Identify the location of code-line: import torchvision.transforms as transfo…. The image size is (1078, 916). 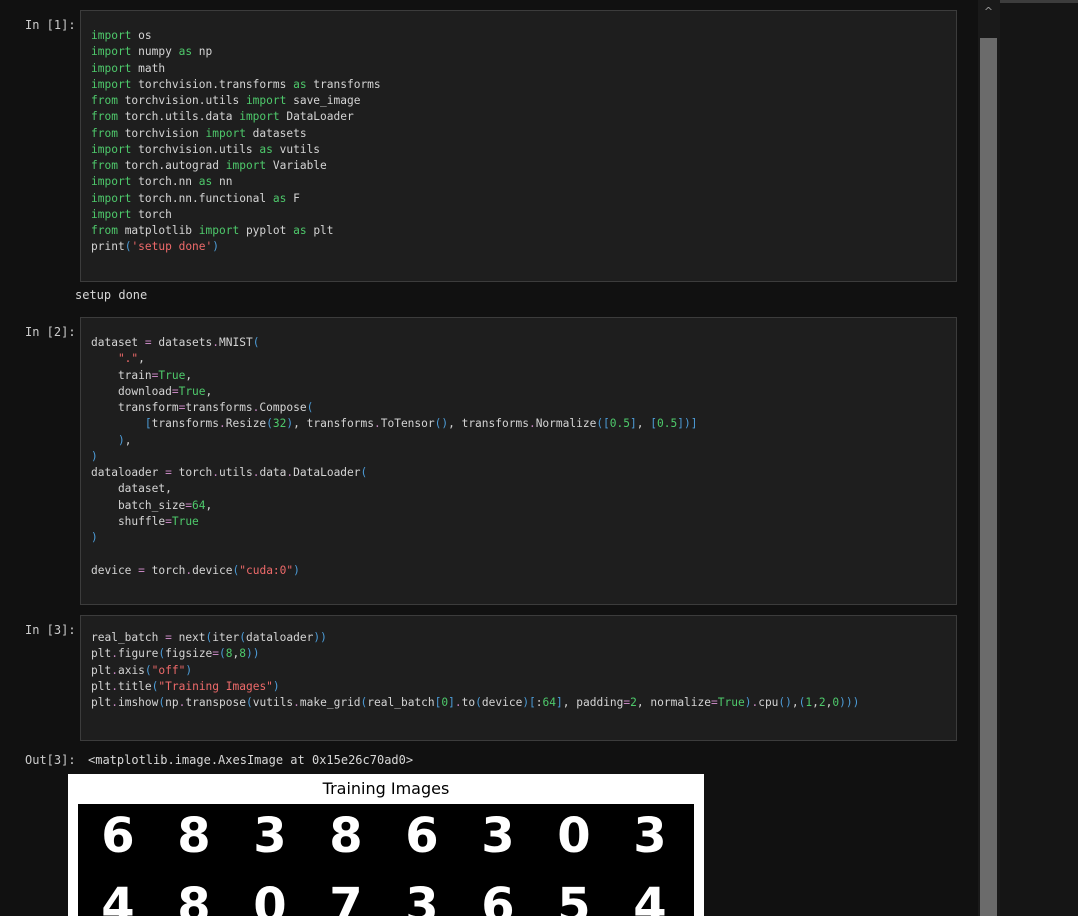
(518, 85).